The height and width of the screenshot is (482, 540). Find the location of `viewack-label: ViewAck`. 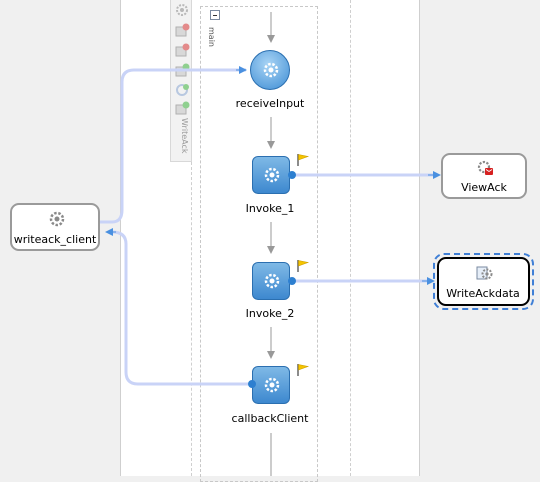

viewack-label: ViewAck is located at coordinates (484, 187).